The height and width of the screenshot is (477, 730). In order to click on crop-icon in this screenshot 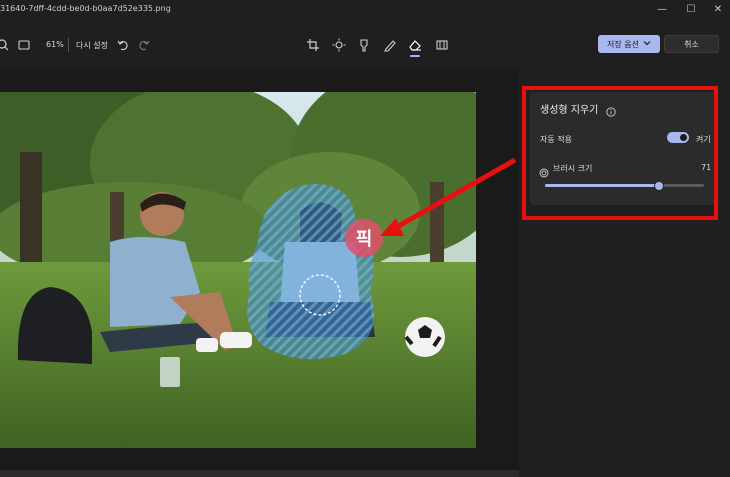, I will do `click(313, 44)`.